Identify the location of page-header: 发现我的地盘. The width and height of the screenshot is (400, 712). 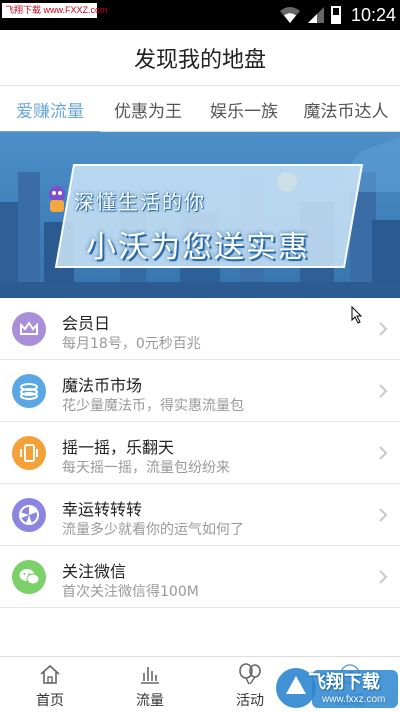
(200, 58).